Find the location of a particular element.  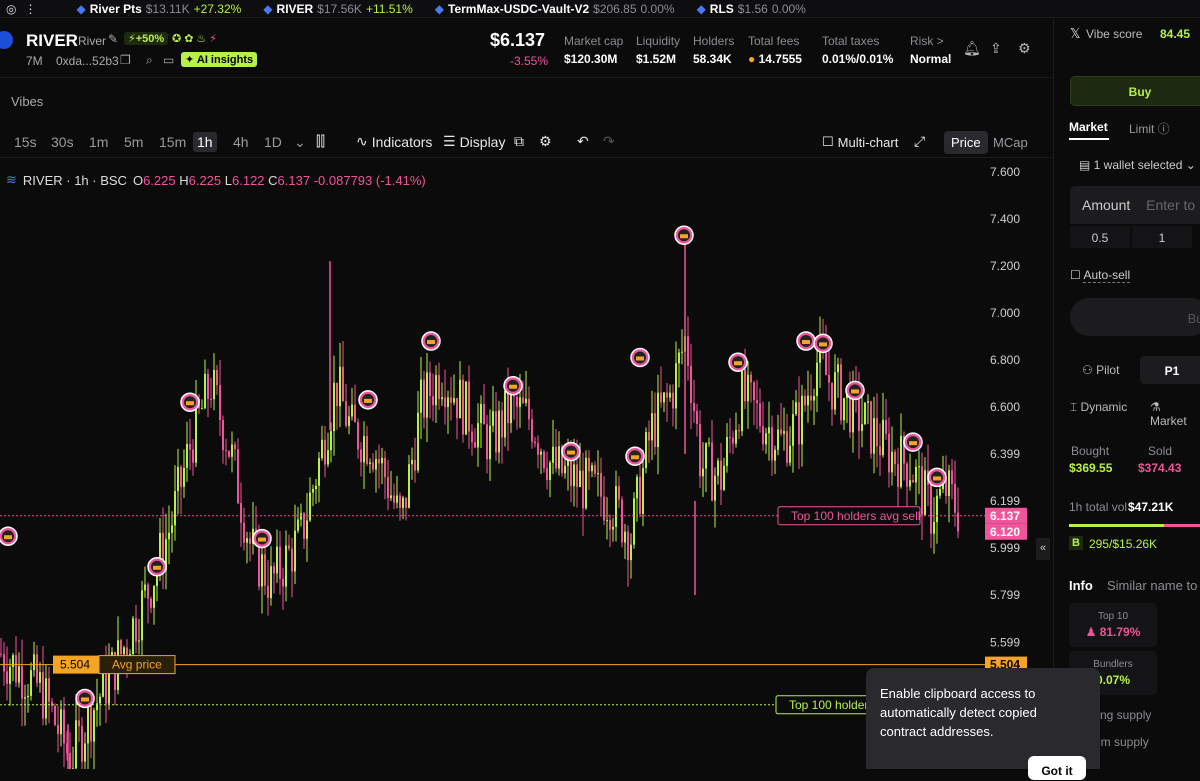

template-icon: ⧉ is located at coordinates (519, 141).